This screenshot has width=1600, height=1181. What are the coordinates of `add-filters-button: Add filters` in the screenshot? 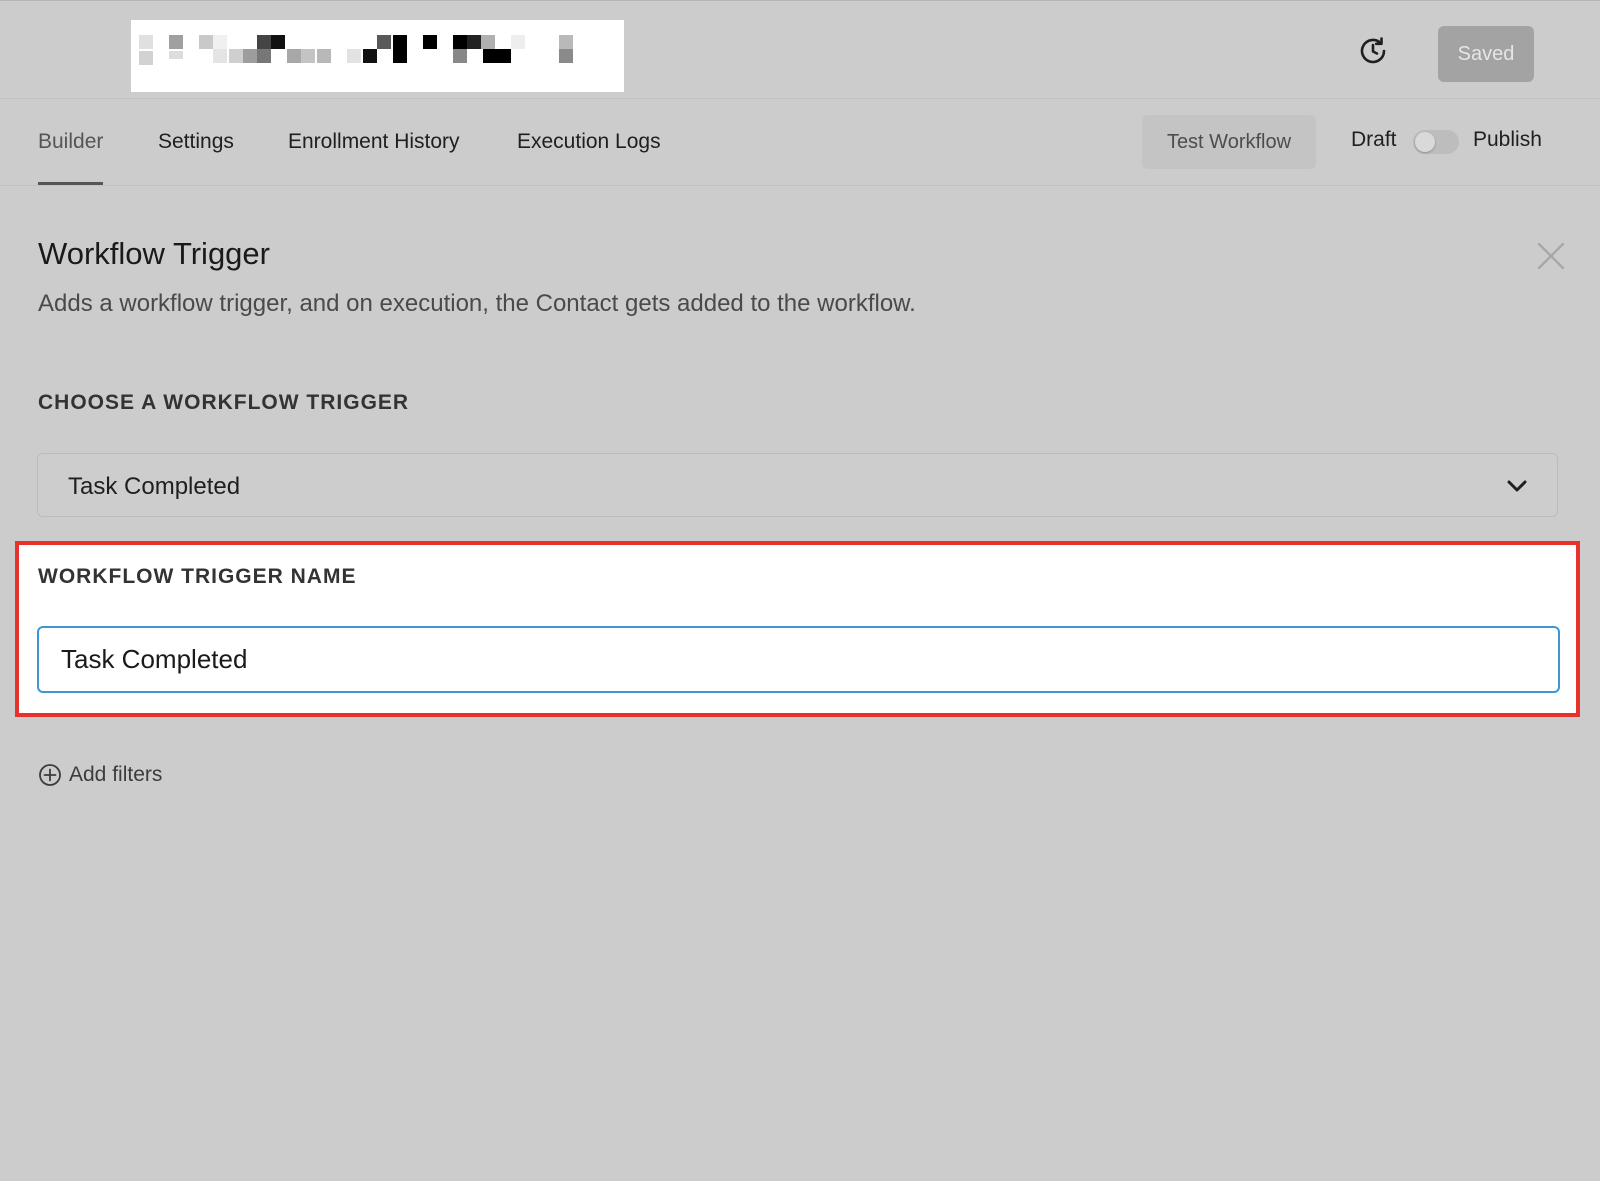 It's located at (100, 775).